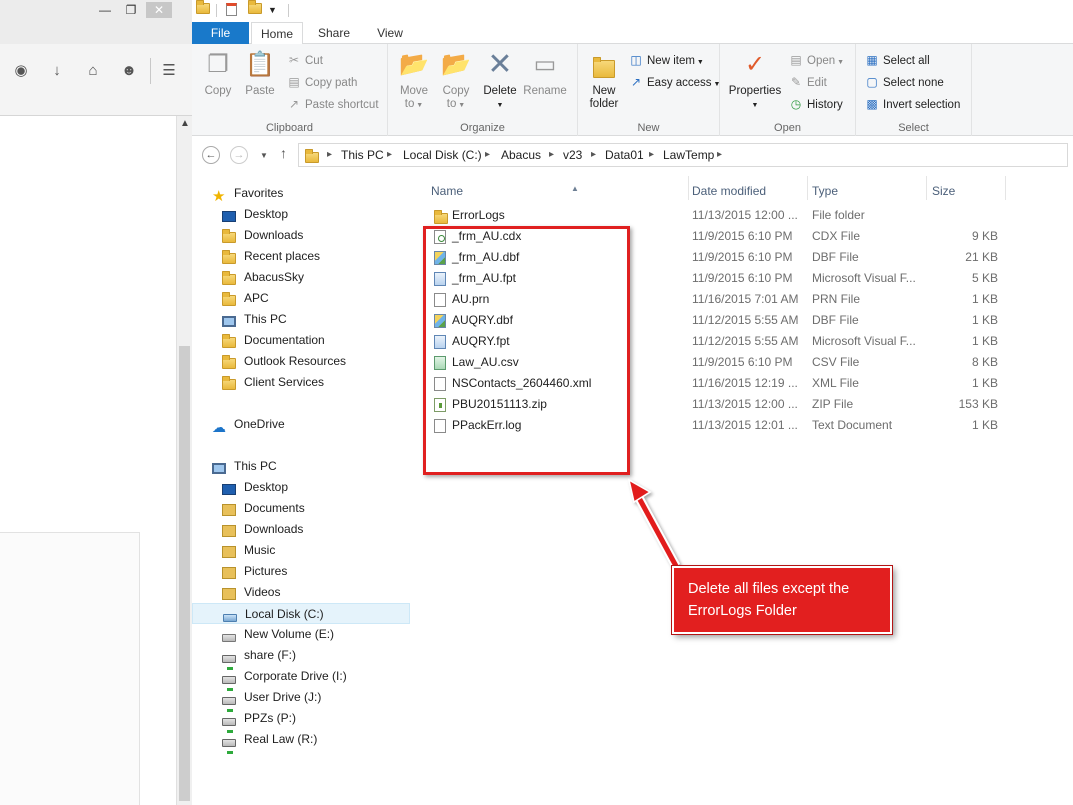 The width and height of the screenshot is (1073, 805). I want to click on home-icon: ⌂, so click(93, 71).